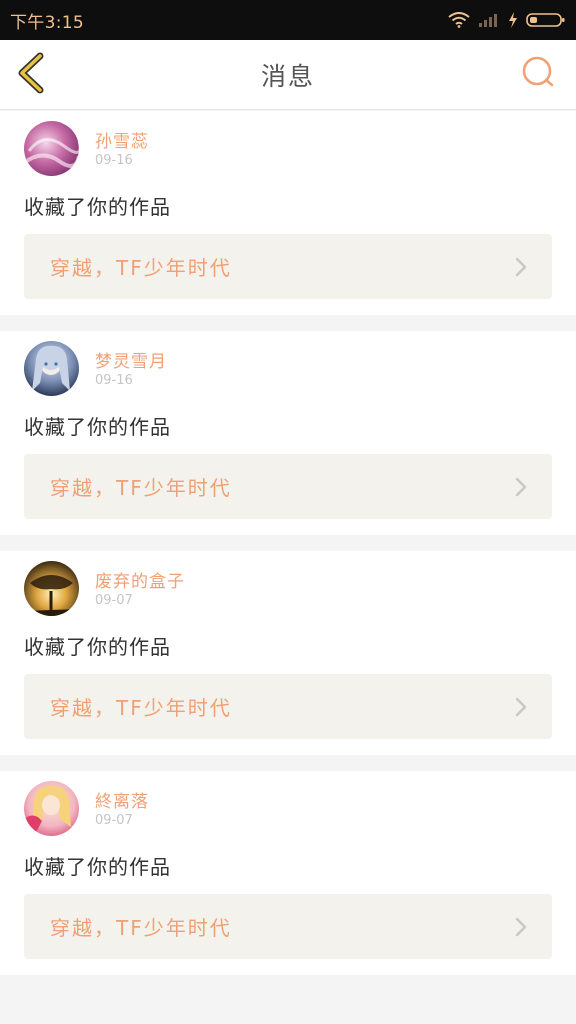  I want to click on status-time: 下午3:15, so click(47, 22).